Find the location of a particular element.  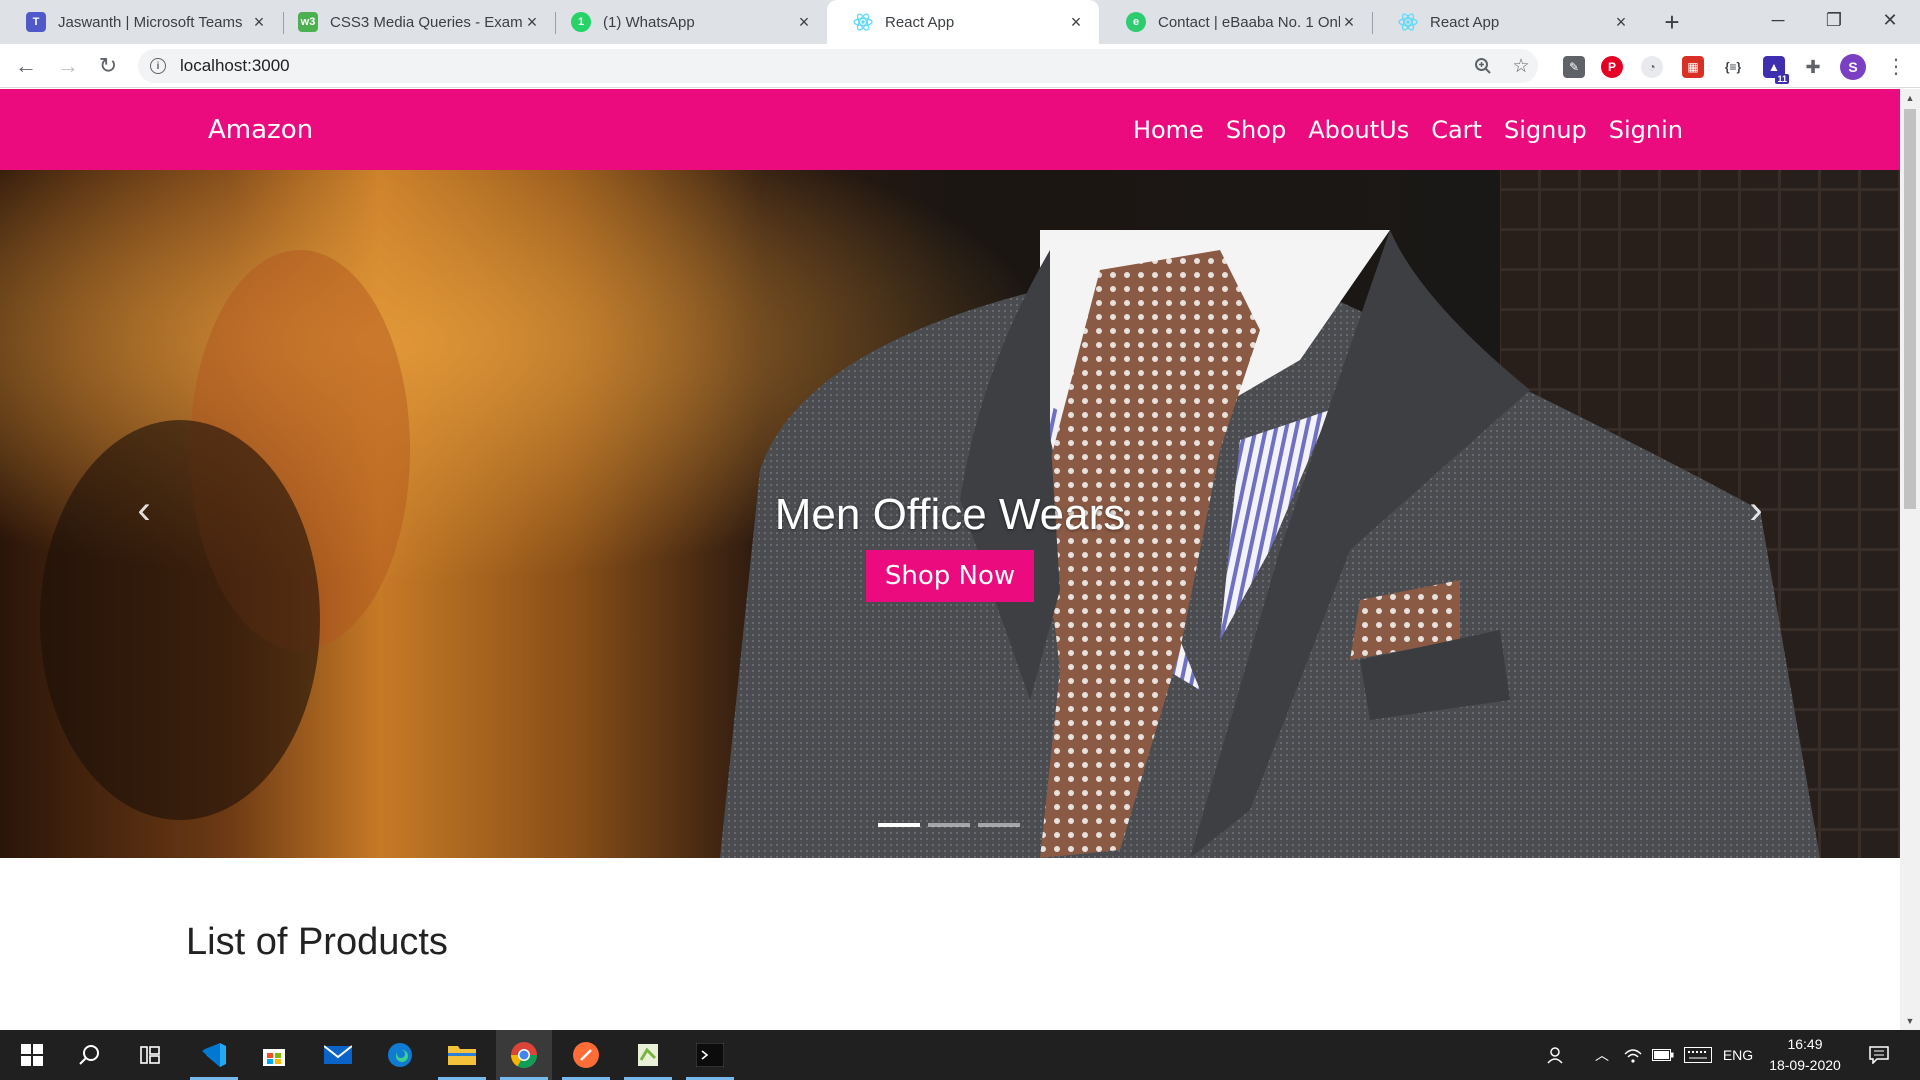

chrome-icon is located at coordinates (524, 1055).